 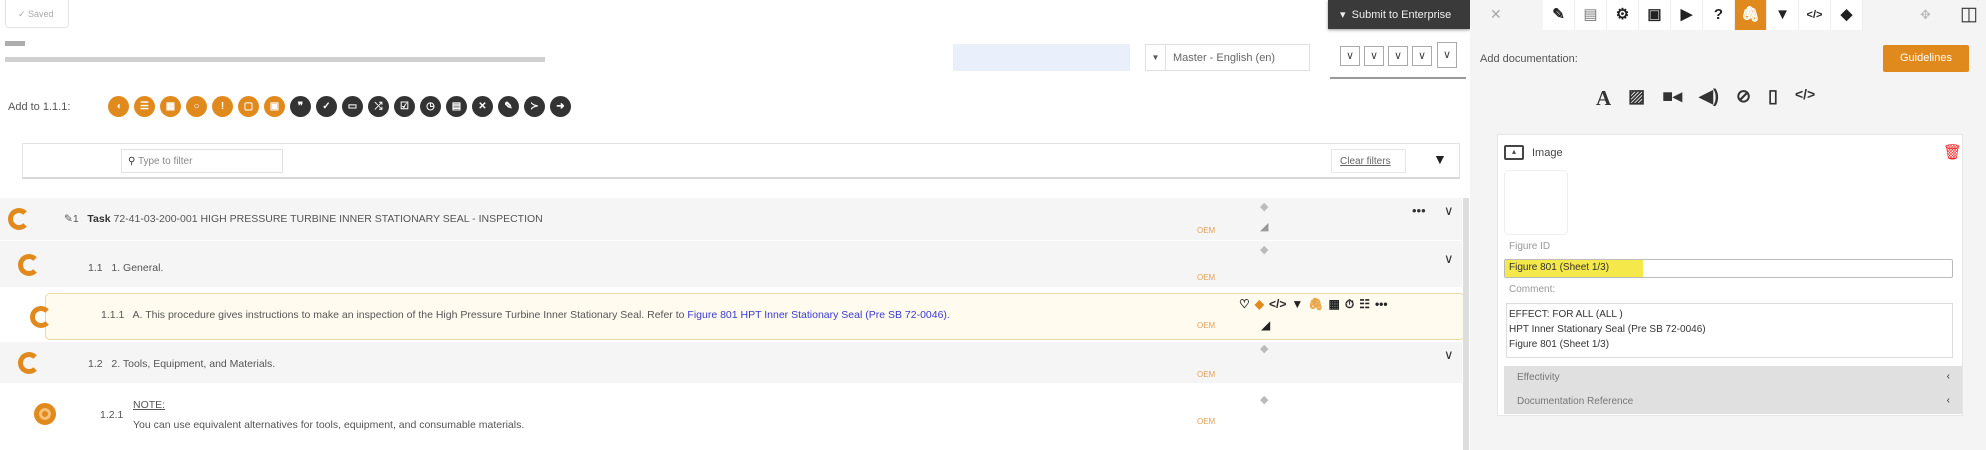 What do you see at coordinates (248, 106) in the screenshot?
I see `caution-icon: ▢` at bounding box center [248, 106].